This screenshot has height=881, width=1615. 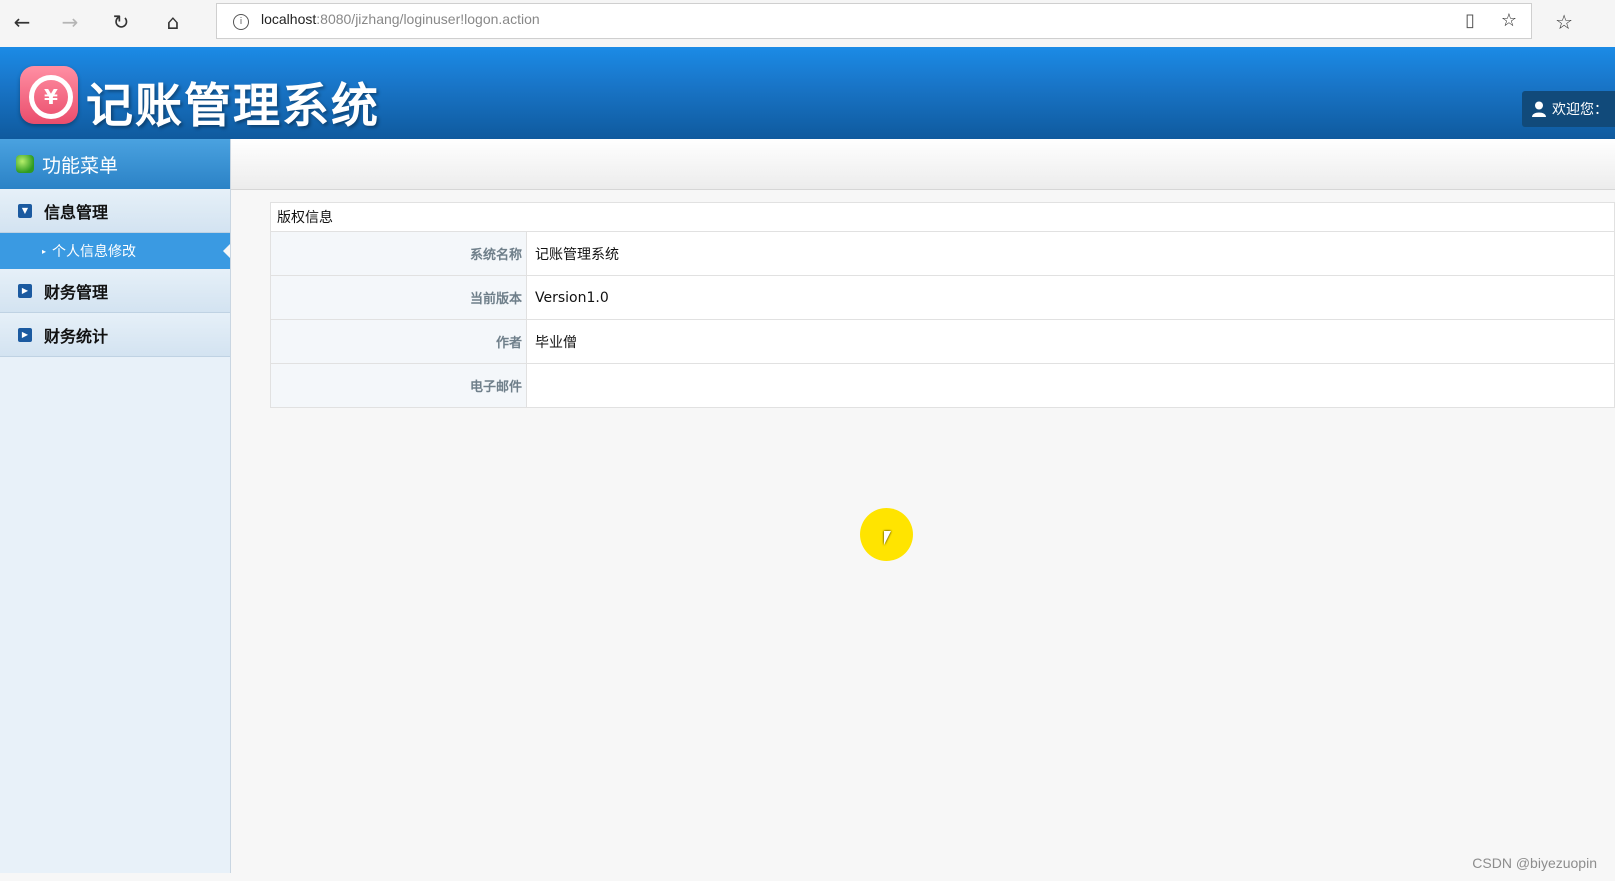 I want to click on app-header: ¥ 记账管理系统, so click(x=807, y=93).